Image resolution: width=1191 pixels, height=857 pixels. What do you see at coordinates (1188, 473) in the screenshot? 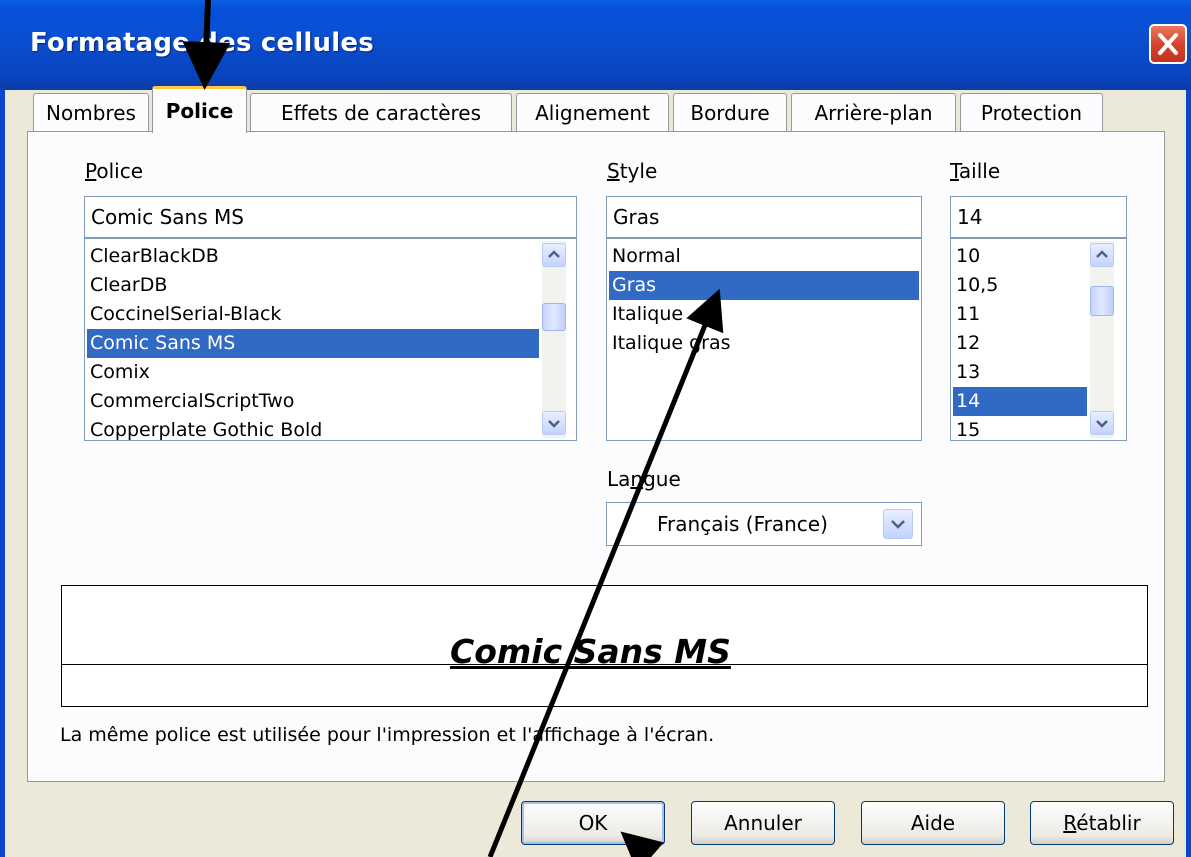
I see `window-border-right` at bounding box center [1188, 473].